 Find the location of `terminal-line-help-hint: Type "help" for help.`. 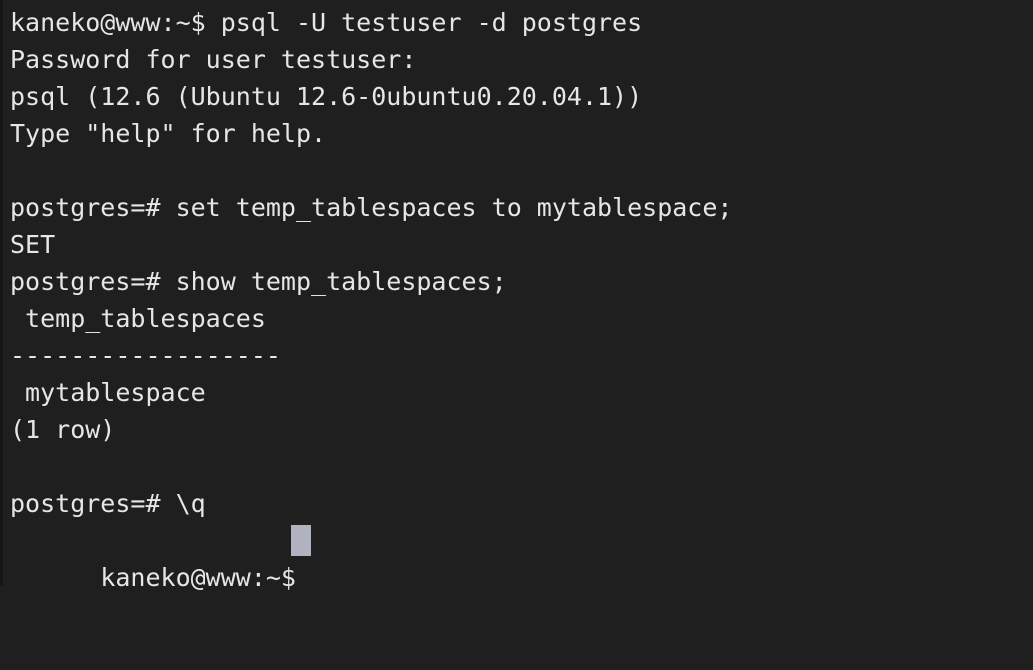

terminal-line-help-hint: Type "help" for help. is located at coordinates (168, 133).